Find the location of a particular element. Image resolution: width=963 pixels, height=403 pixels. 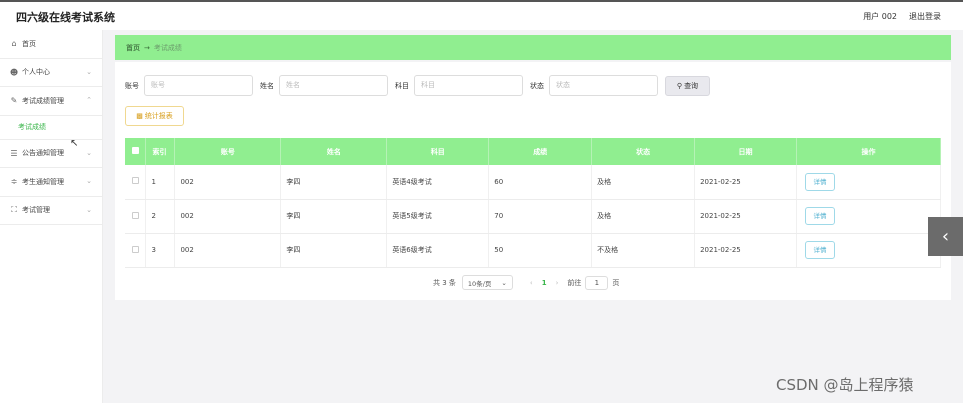

column-header-action: 操作 is located at coordinates (868, 151).